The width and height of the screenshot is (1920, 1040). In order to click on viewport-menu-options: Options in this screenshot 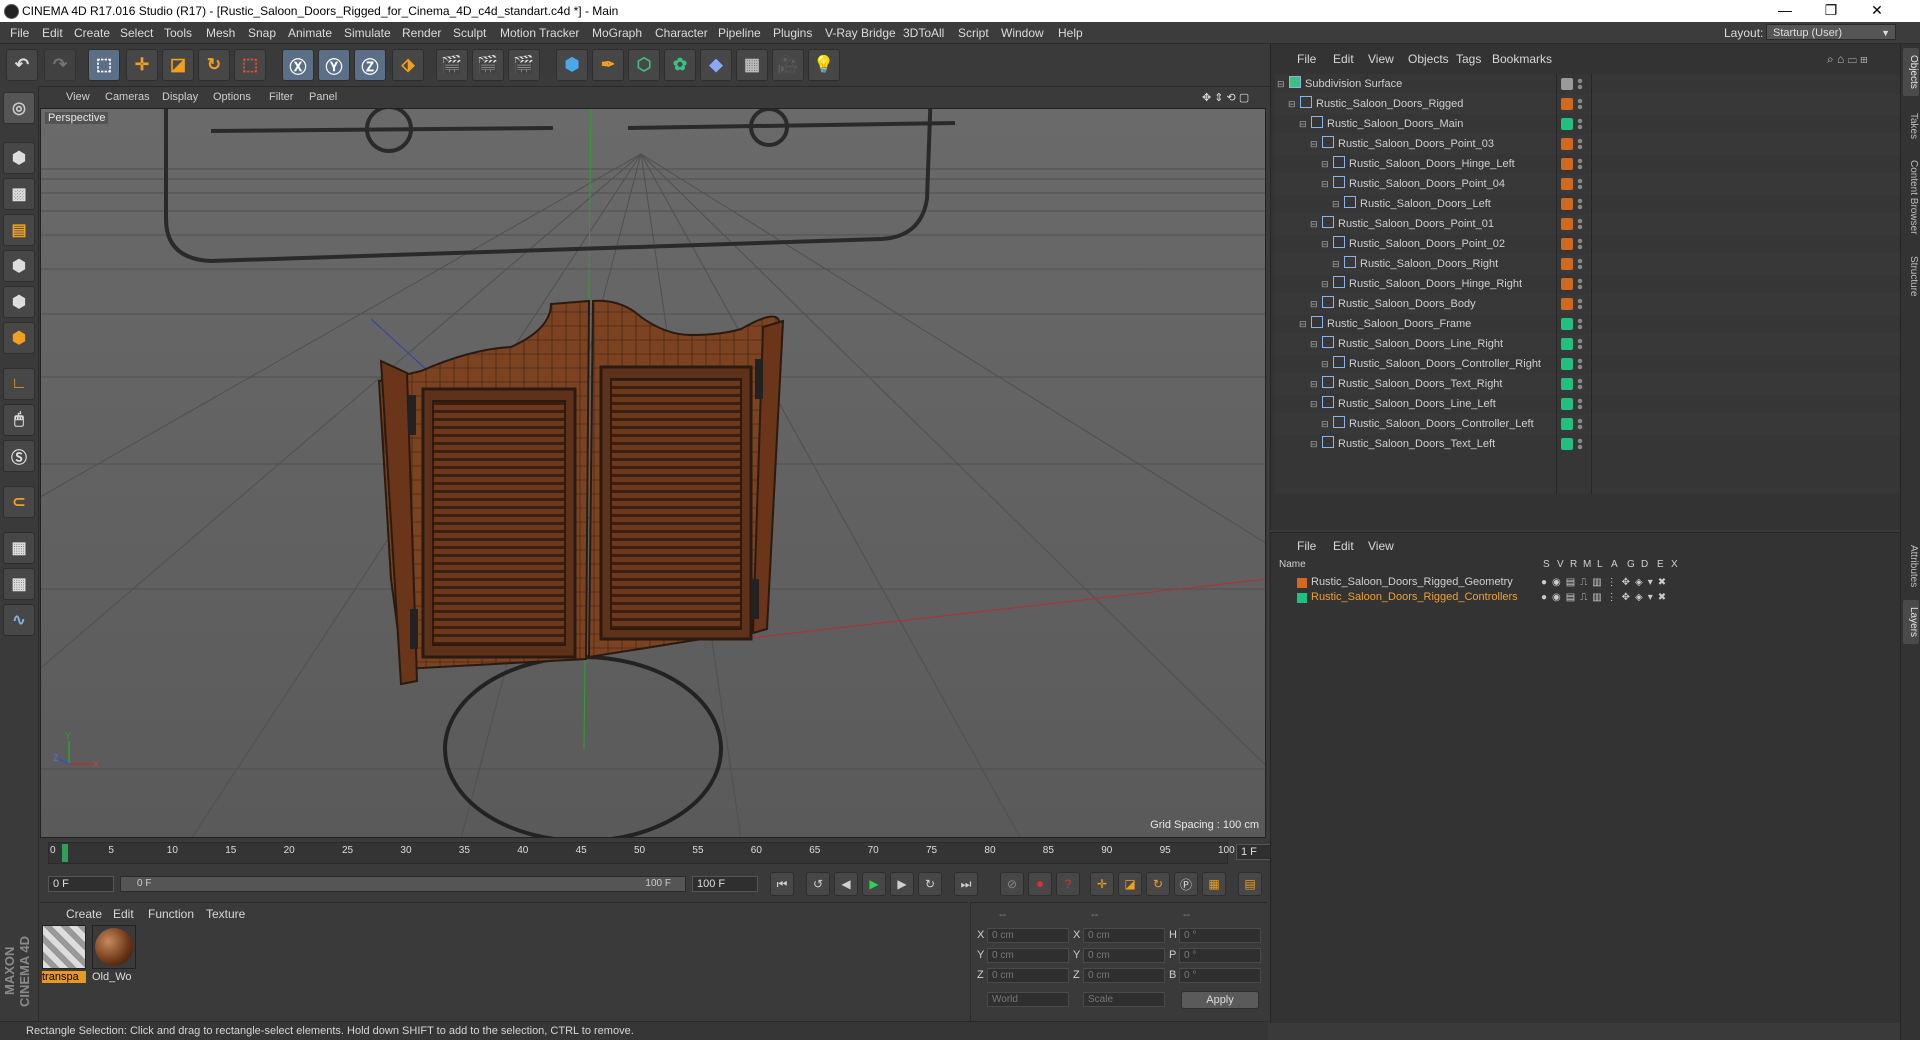, I will do `click(232, 97)`.